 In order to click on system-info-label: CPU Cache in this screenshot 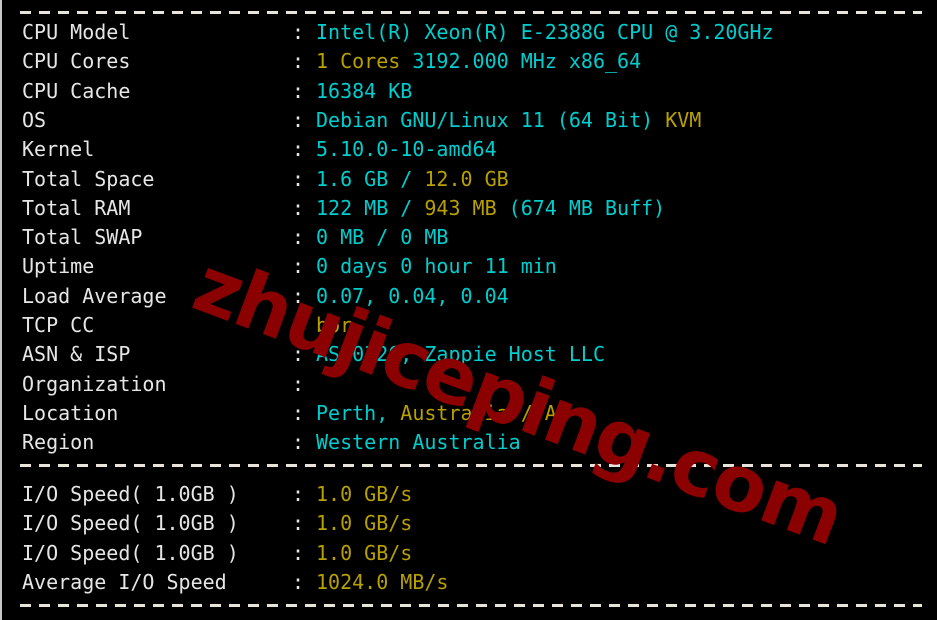, I will do `click(76, 90)`.